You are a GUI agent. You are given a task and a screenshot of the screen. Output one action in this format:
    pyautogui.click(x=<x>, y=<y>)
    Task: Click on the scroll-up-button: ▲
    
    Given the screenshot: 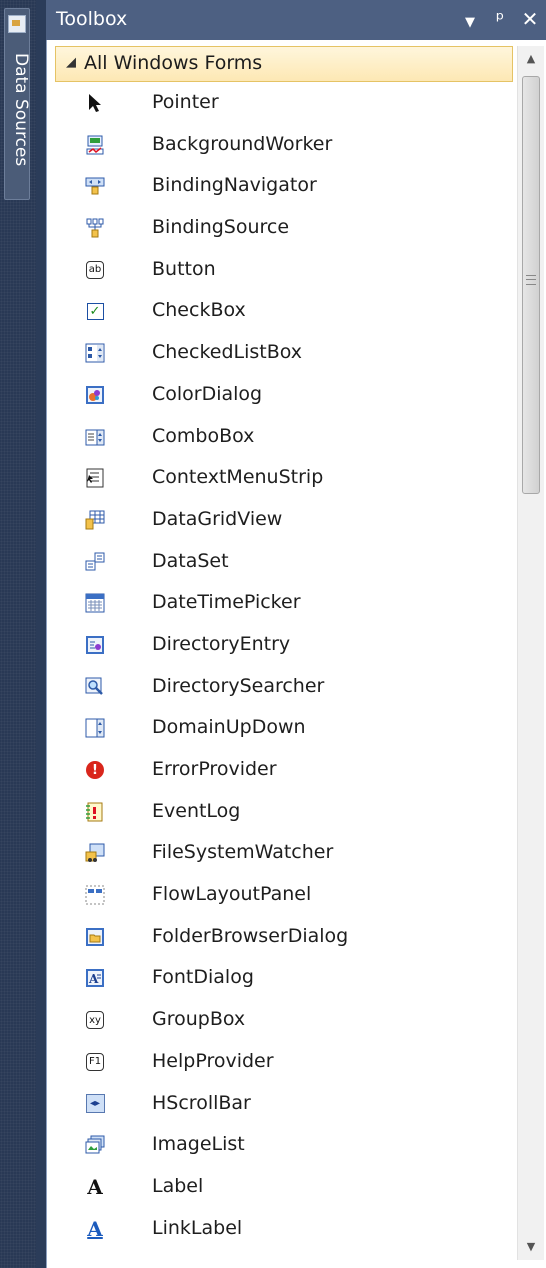 What is the action you would take?
    pyautogui.click(x=531, y=59)
    